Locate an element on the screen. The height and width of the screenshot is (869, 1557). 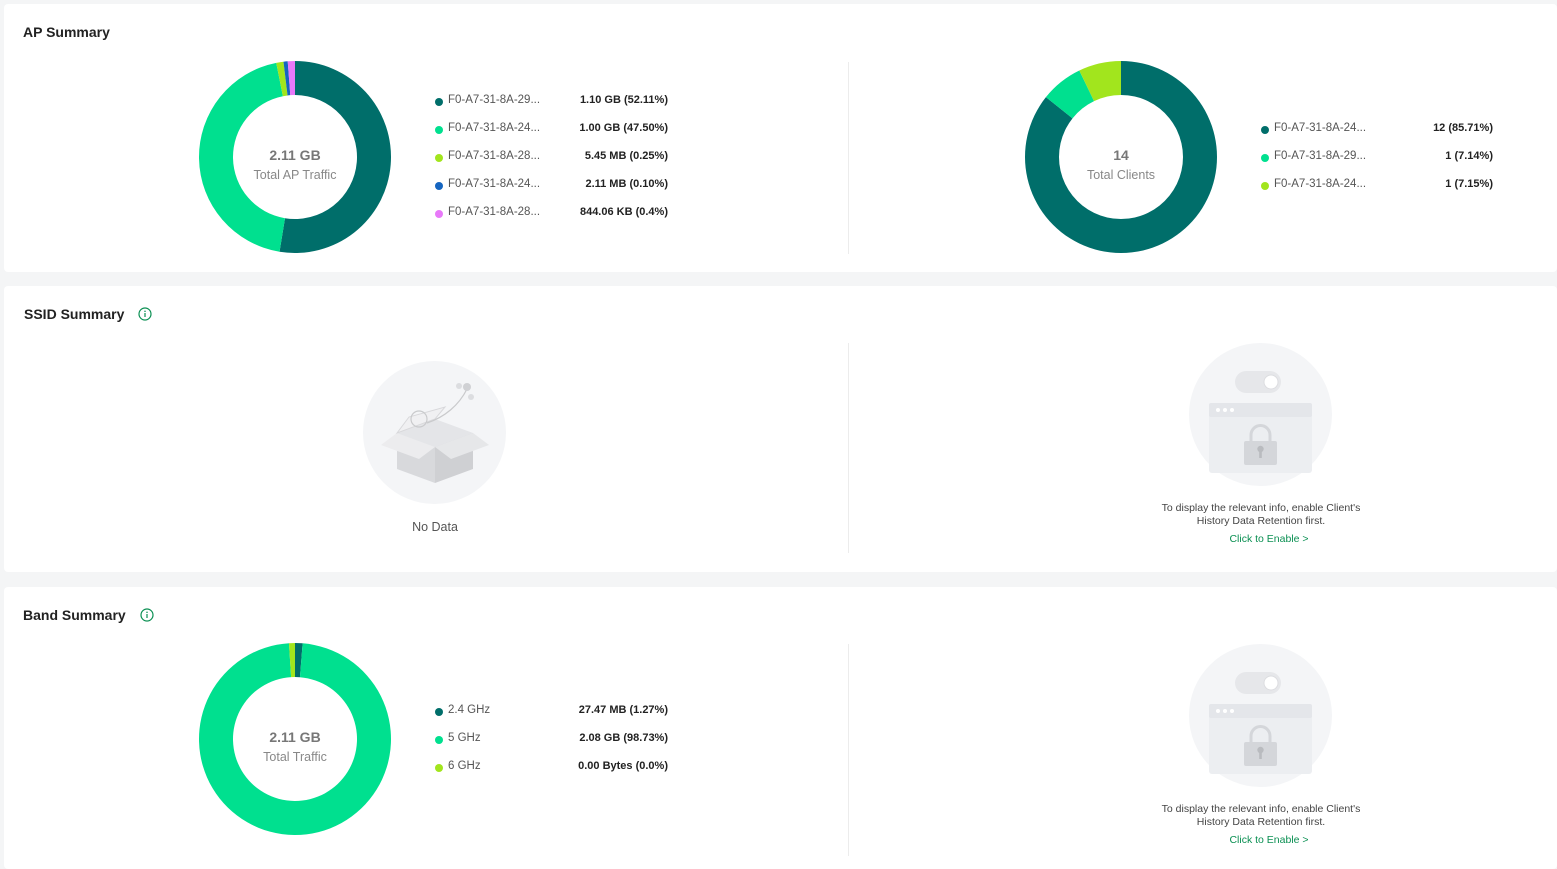
legend-item: F0-A7-31-8A-29... 1 (7.14%) is located at coordinates (1377, 162).